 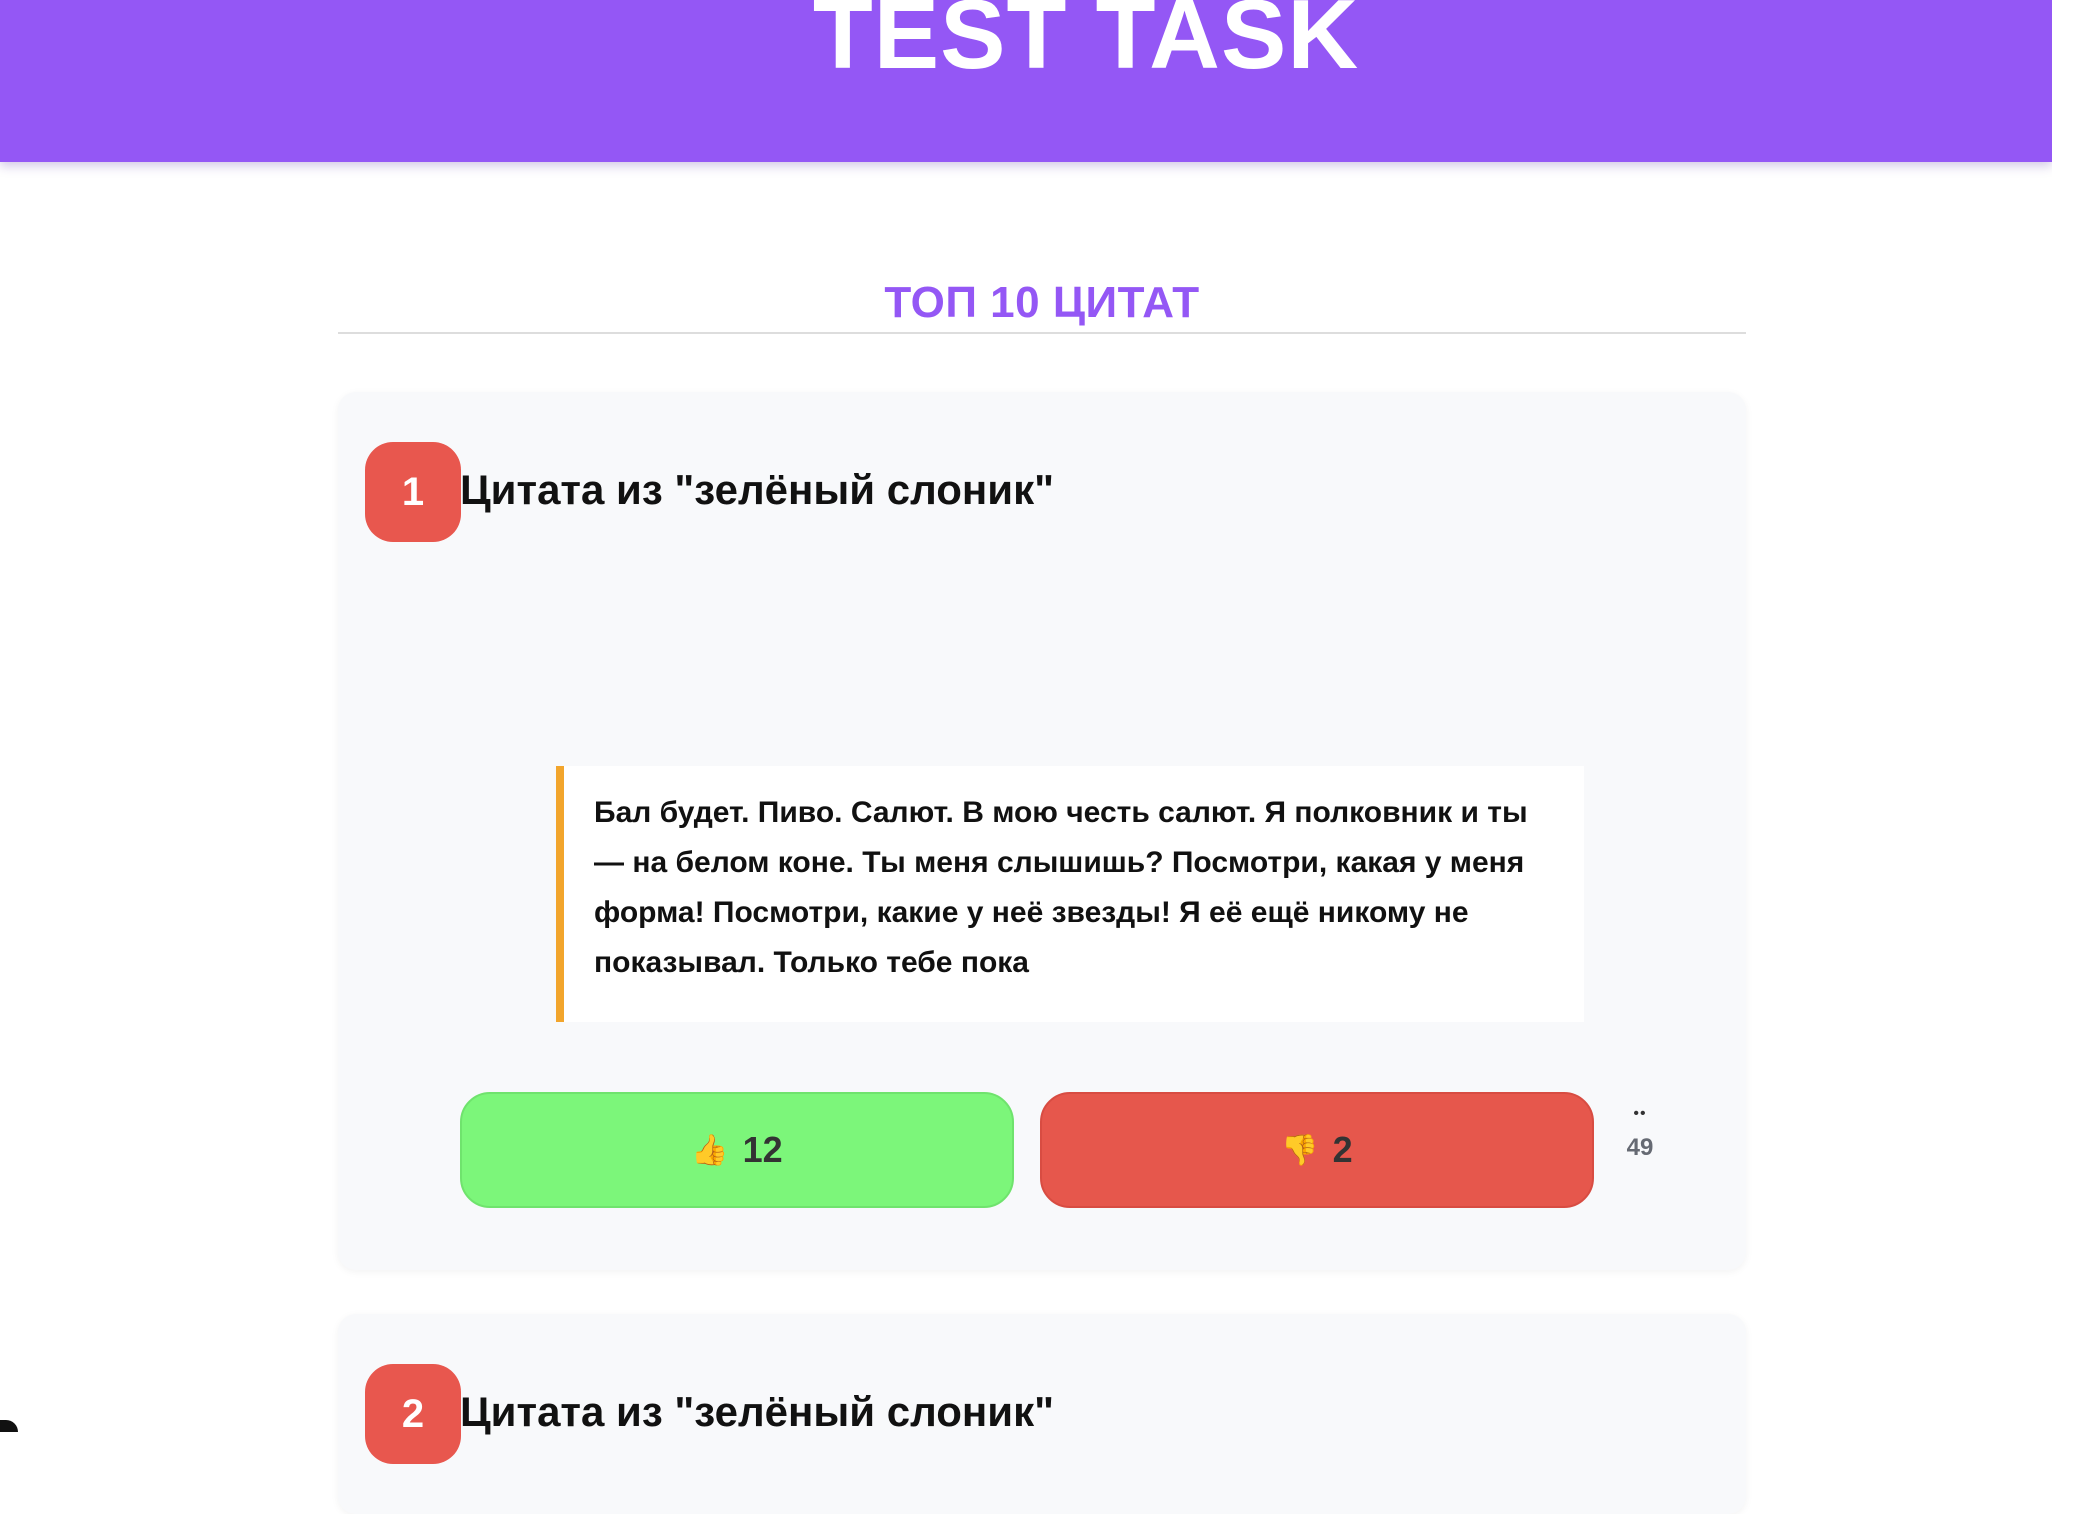 What do you see at coordinates (1300, 1150) in the screenshot?
I see `thumbs-down-icon: 👎` at bounding box center [1300, 1150].